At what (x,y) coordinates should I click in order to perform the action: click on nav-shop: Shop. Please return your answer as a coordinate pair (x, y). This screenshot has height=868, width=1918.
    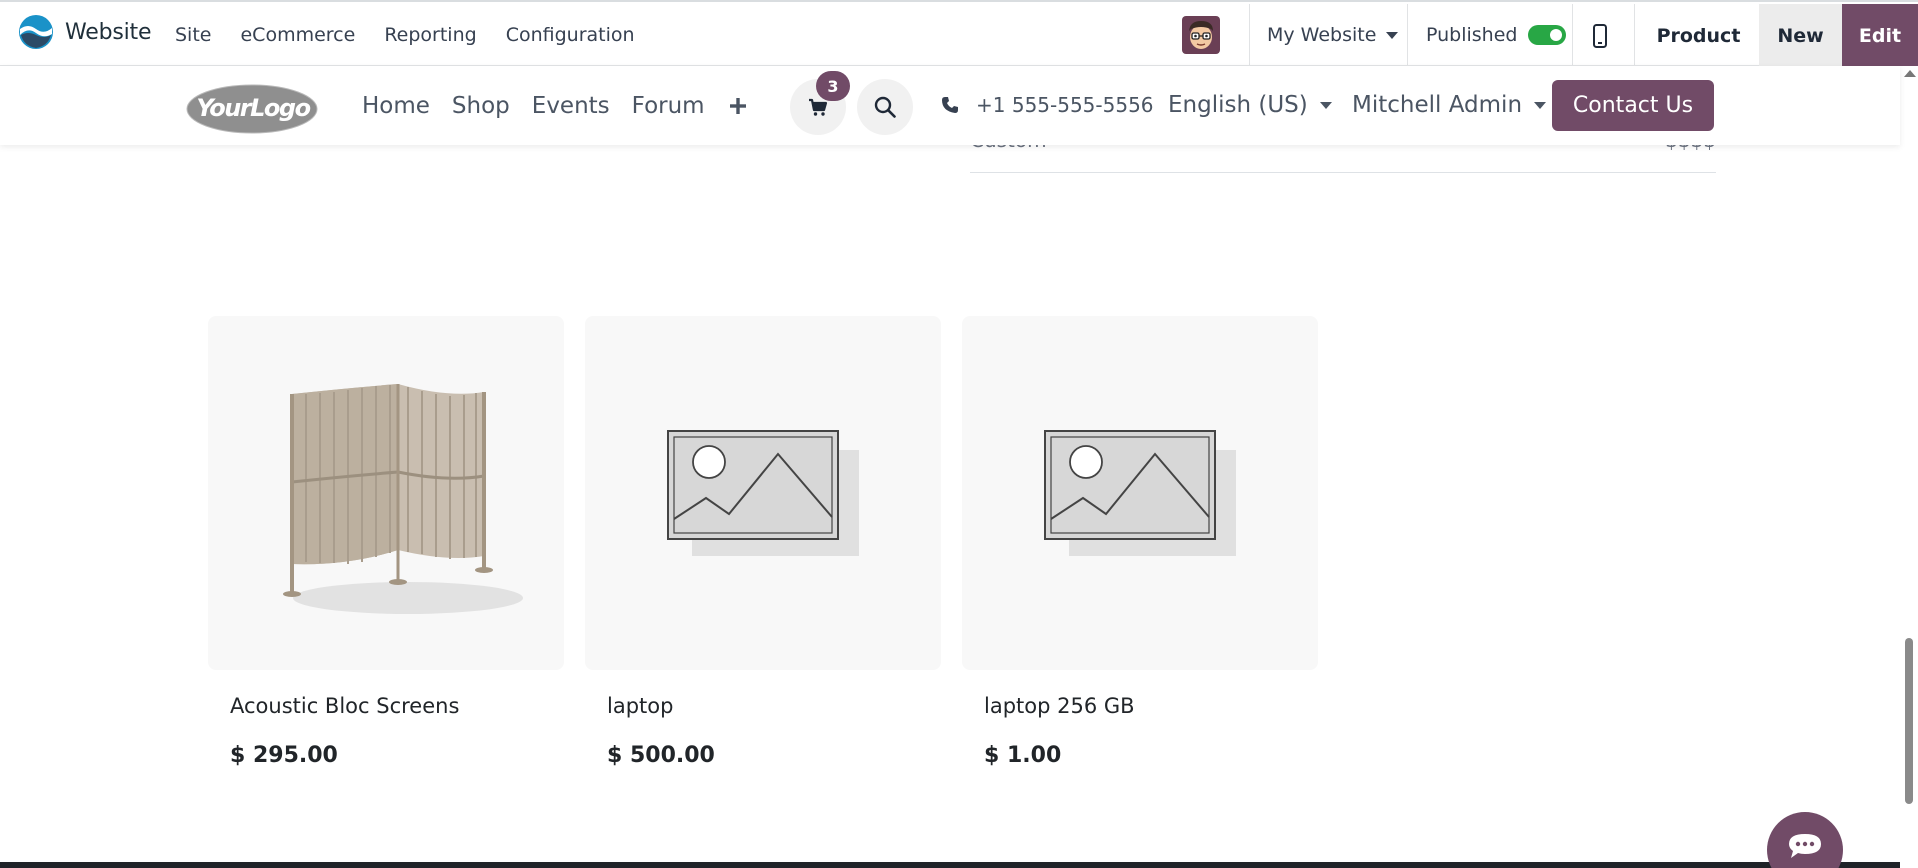
    Looking at the image, I should click on (481, 106).